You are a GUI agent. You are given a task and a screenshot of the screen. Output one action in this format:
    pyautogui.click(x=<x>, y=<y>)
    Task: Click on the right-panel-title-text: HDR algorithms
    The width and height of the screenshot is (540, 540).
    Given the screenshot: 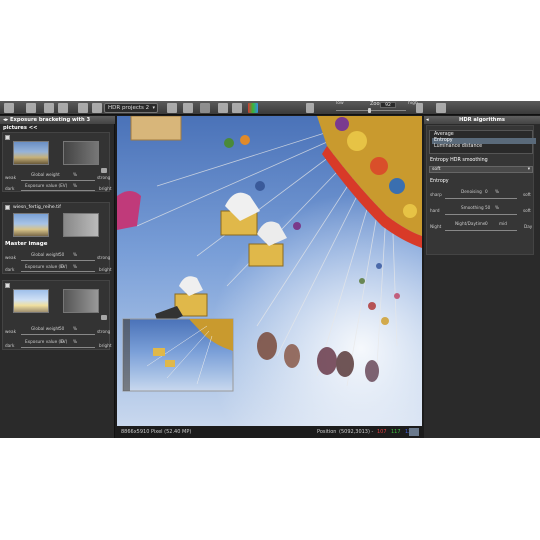 What is the action you would take?
    pyautogui.click(x=481, y=120)
    